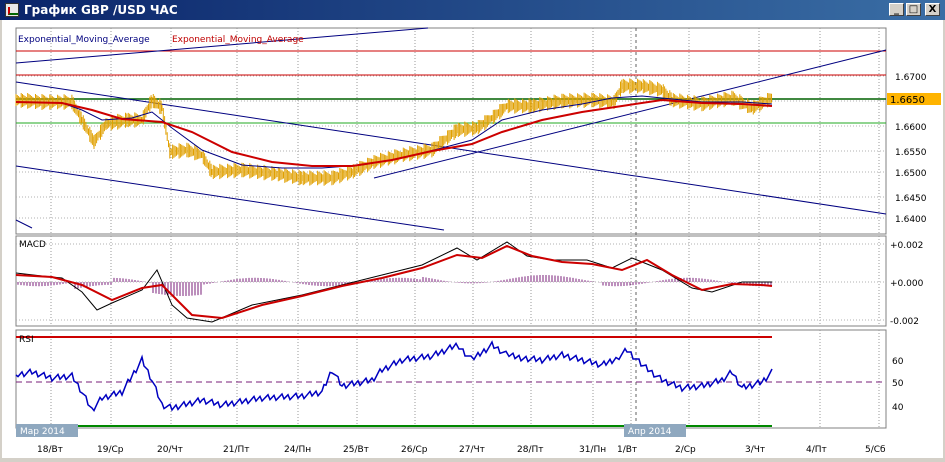 This screenshot has height=462, width=945. I want to click on legend-ema-slow: Exponential_Moving_Average, so click(238, 40).